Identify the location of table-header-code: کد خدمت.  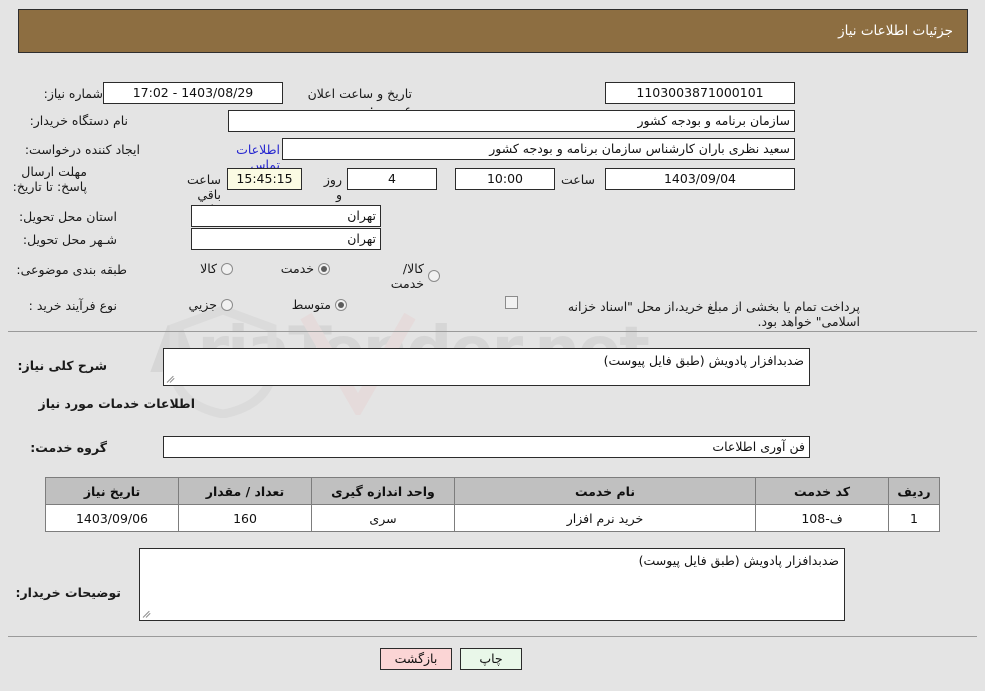
(822, 491).